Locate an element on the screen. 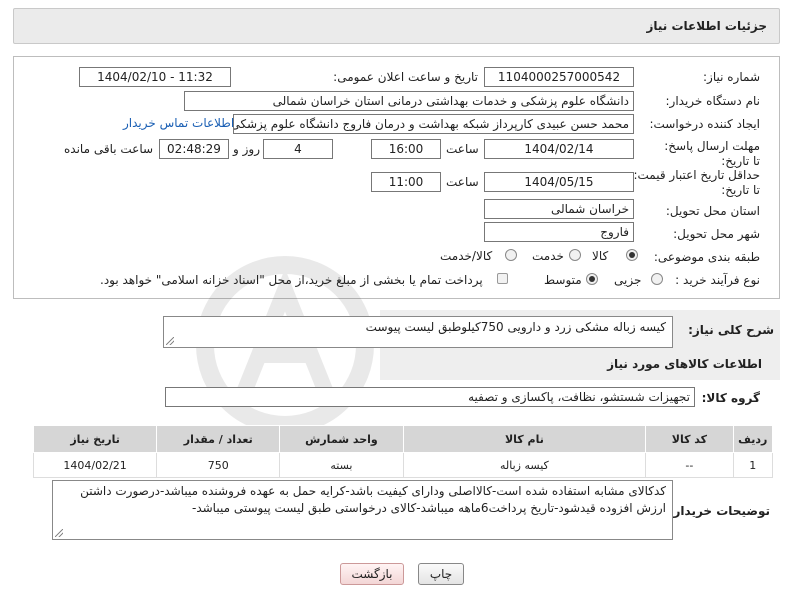  row-unit: بسته is located at coordinates (341, 465).